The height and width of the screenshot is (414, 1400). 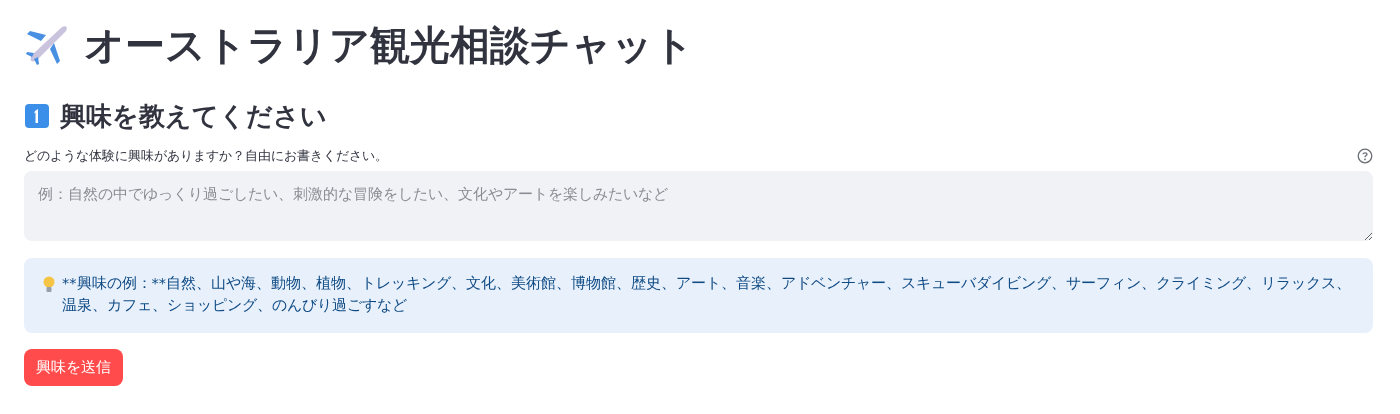 What do you see at coordinates (193, 116) in the screenshot?
I see `section-heading: 興味を教えてください` at bounding box center [193, 116].